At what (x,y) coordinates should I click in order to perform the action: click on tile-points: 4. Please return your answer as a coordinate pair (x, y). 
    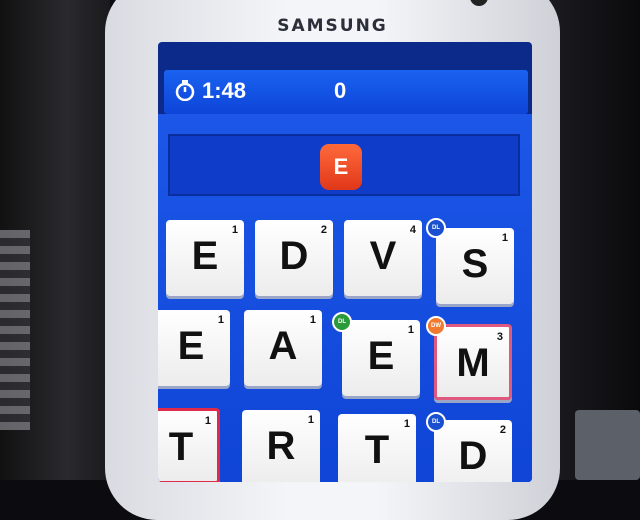
    Looking at the image, I should click on (412, 230).